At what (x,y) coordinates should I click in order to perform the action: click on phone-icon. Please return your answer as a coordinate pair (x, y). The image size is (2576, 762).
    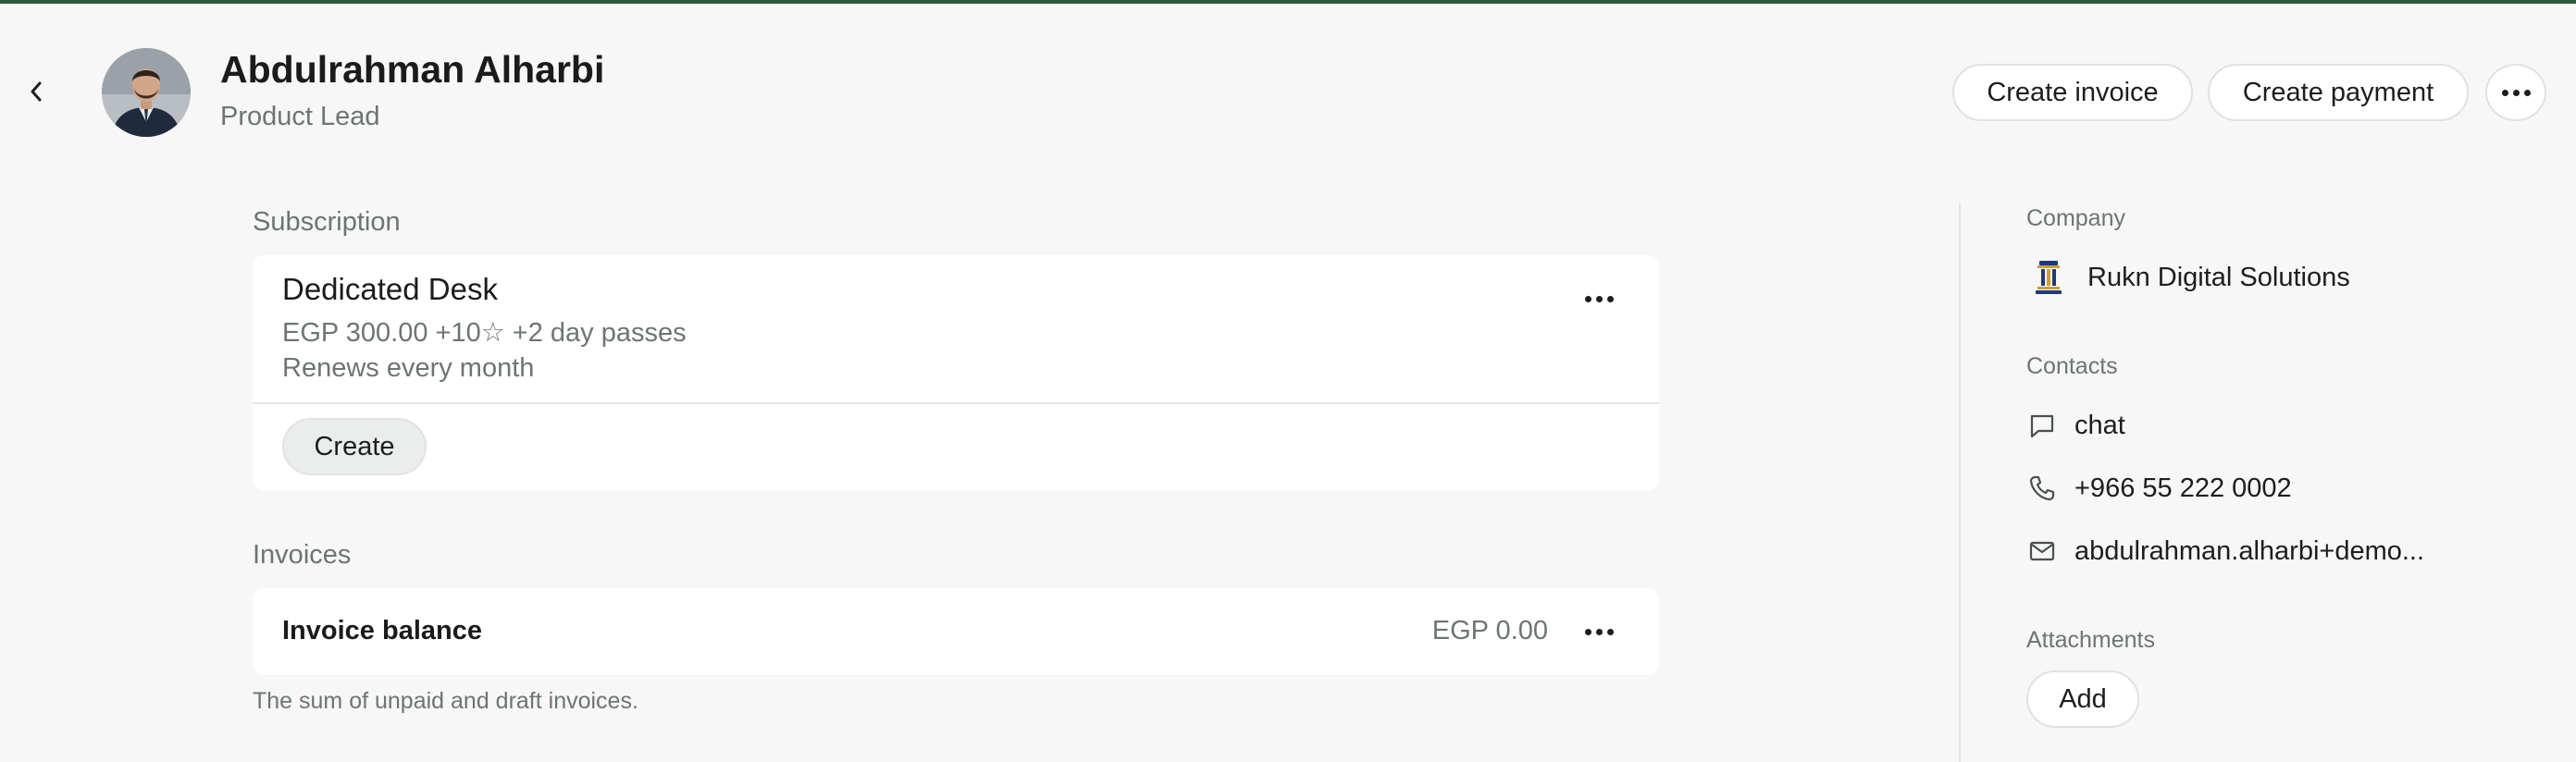
    Looking at the image, I should click on (2042, 488).